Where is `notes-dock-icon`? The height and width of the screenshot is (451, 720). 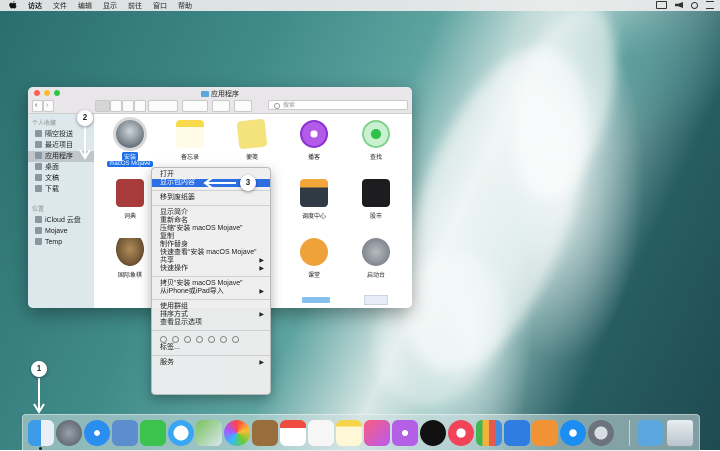
notes-dock-icon is located at coordinates (349, 433).